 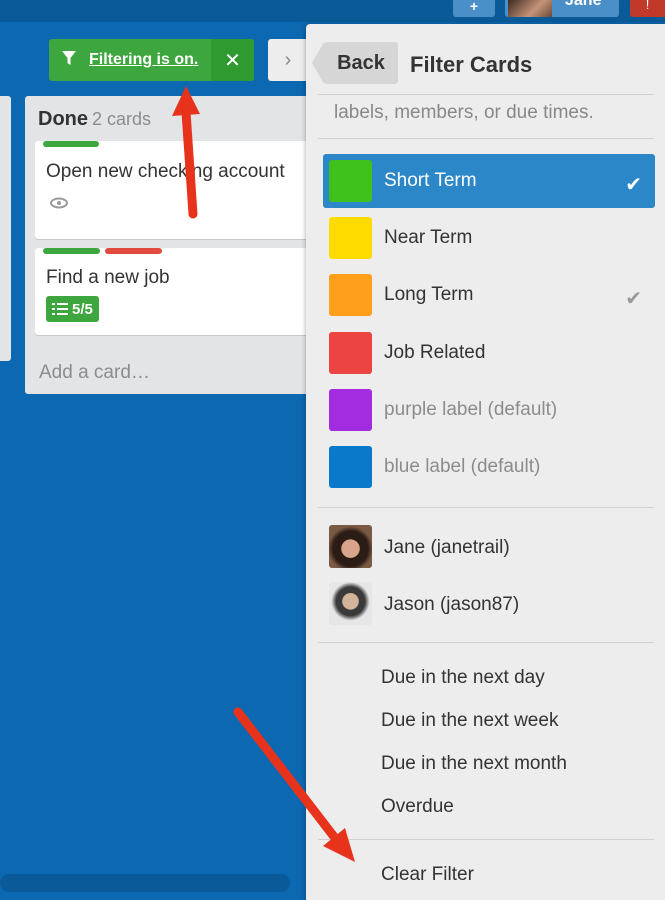 What do you see at coordinates (429, 294) in the screenshot?
I see `label-name: Long Term` at bounding box center [429, 294].